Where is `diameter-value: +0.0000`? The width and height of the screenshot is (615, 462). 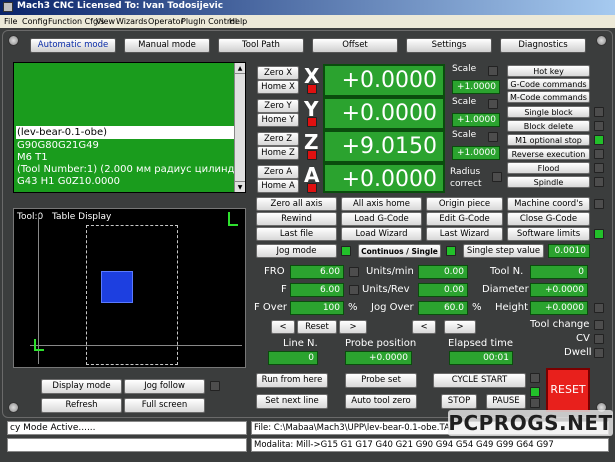 diameter-value: +0.0000 is located at coordinates (559, 290).